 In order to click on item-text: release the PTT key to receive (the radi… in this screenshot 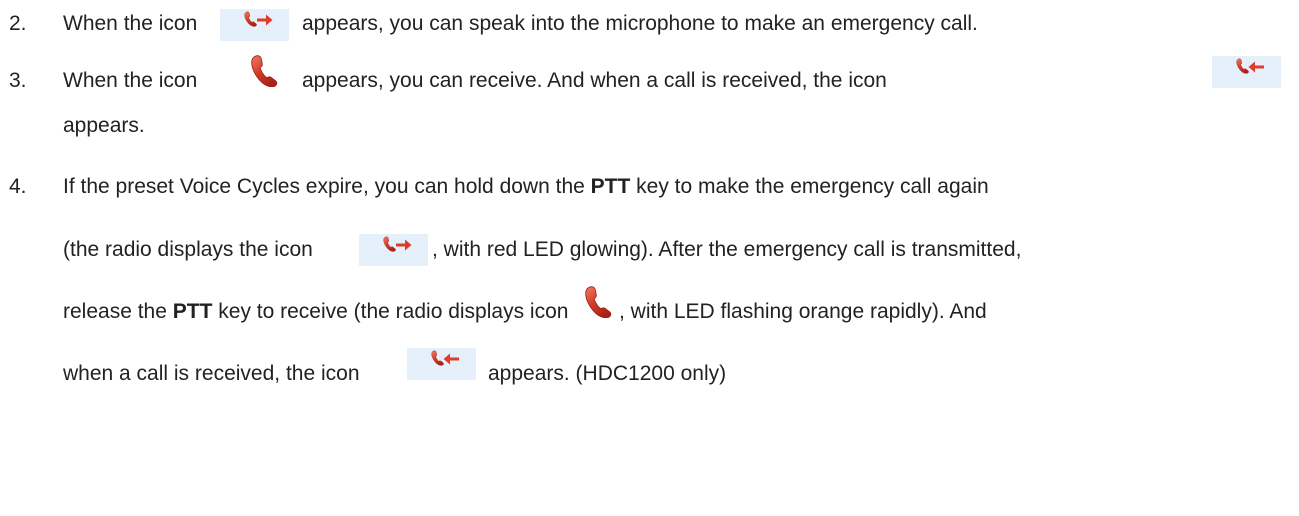, I will do `click(316, 311)`.